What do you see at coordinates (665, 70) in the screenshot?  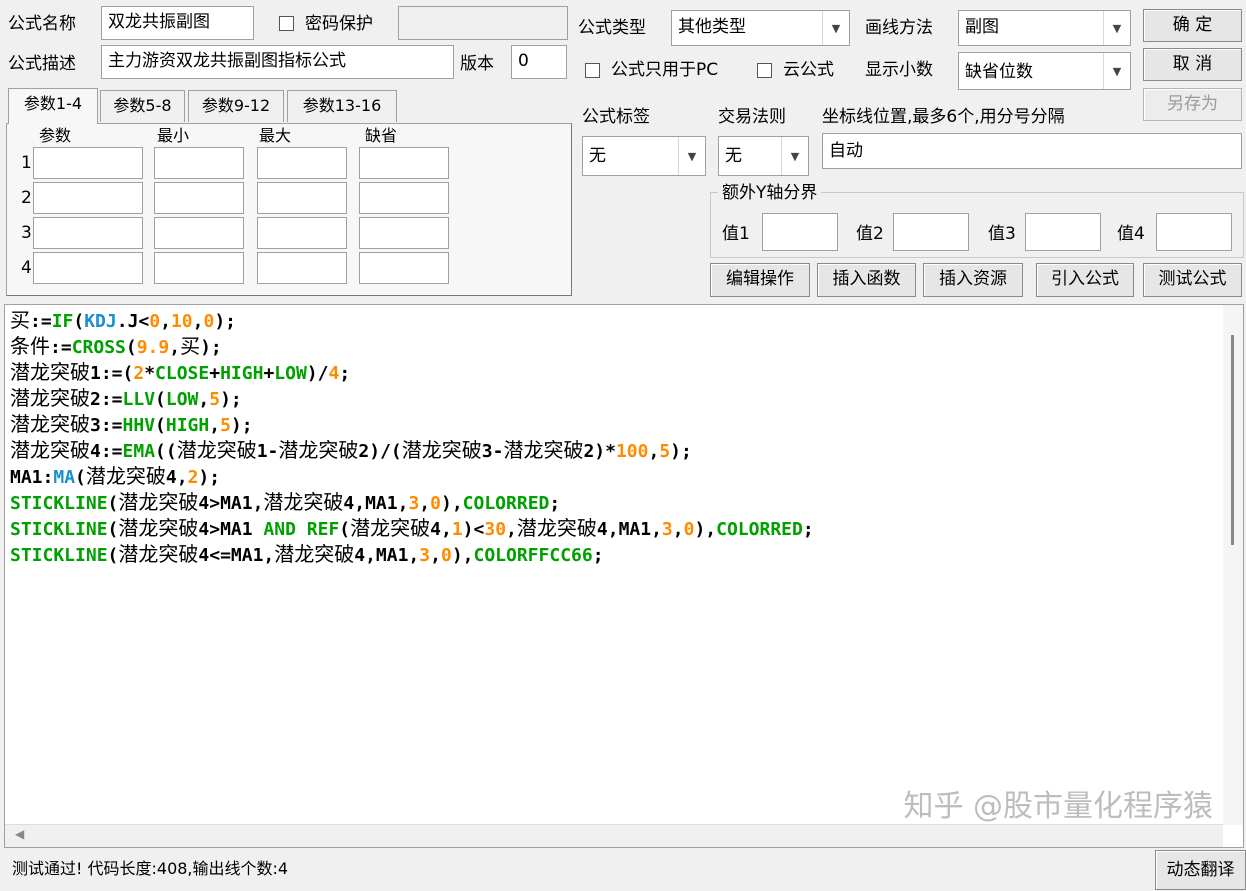 I see `pc-only-label: 公式只用于PC` at bounding box center [665, 70].